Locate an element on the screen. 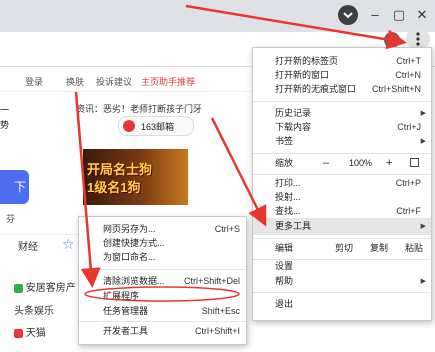 This screenshot has width=435, height=352. menu-edit-row: 编辑 剪切 复制 粘贴 is located at coordinates (342, 248).